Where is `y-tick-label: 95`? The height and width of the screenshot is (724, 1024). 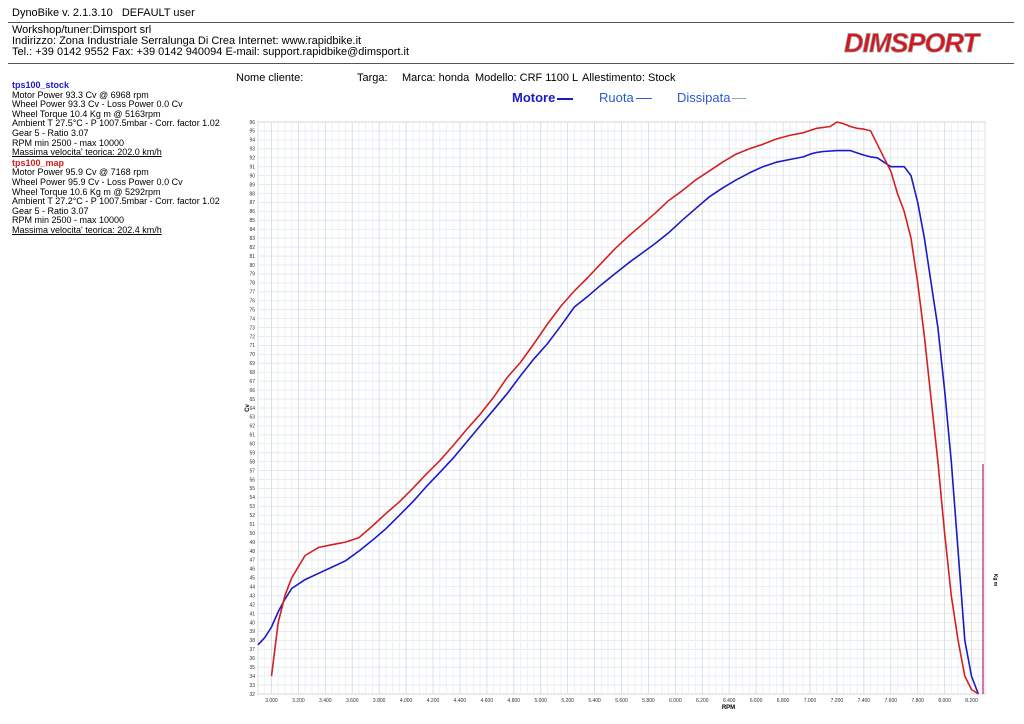 y-tick-label: 95 is located at coordinates (252, 132).